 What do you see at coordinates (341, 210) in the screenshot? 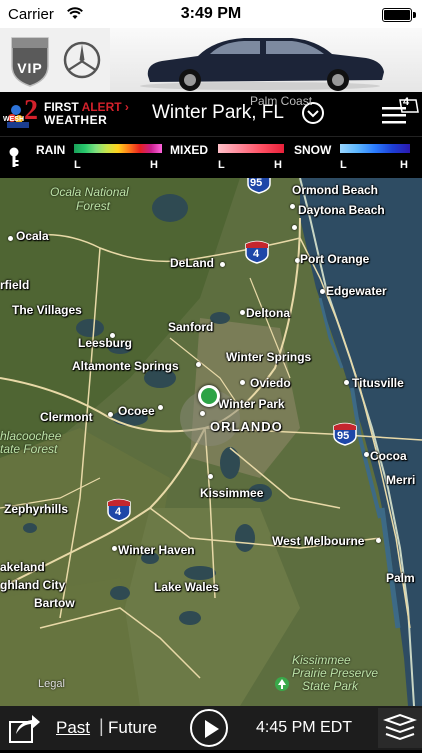
I see `city-label: Daytona Beach` at bounding box center [341, 210].